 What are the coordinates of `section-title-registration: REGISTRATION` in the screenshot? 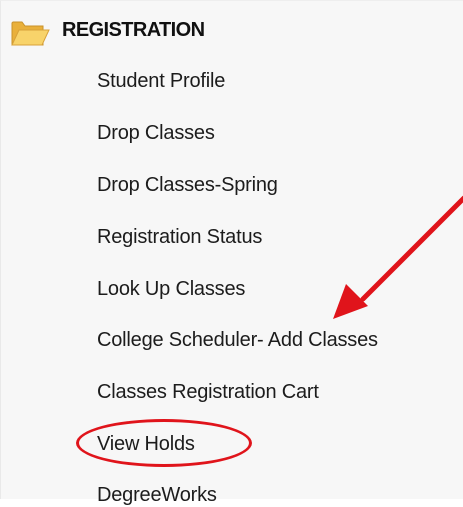 It's located at (133, 30).